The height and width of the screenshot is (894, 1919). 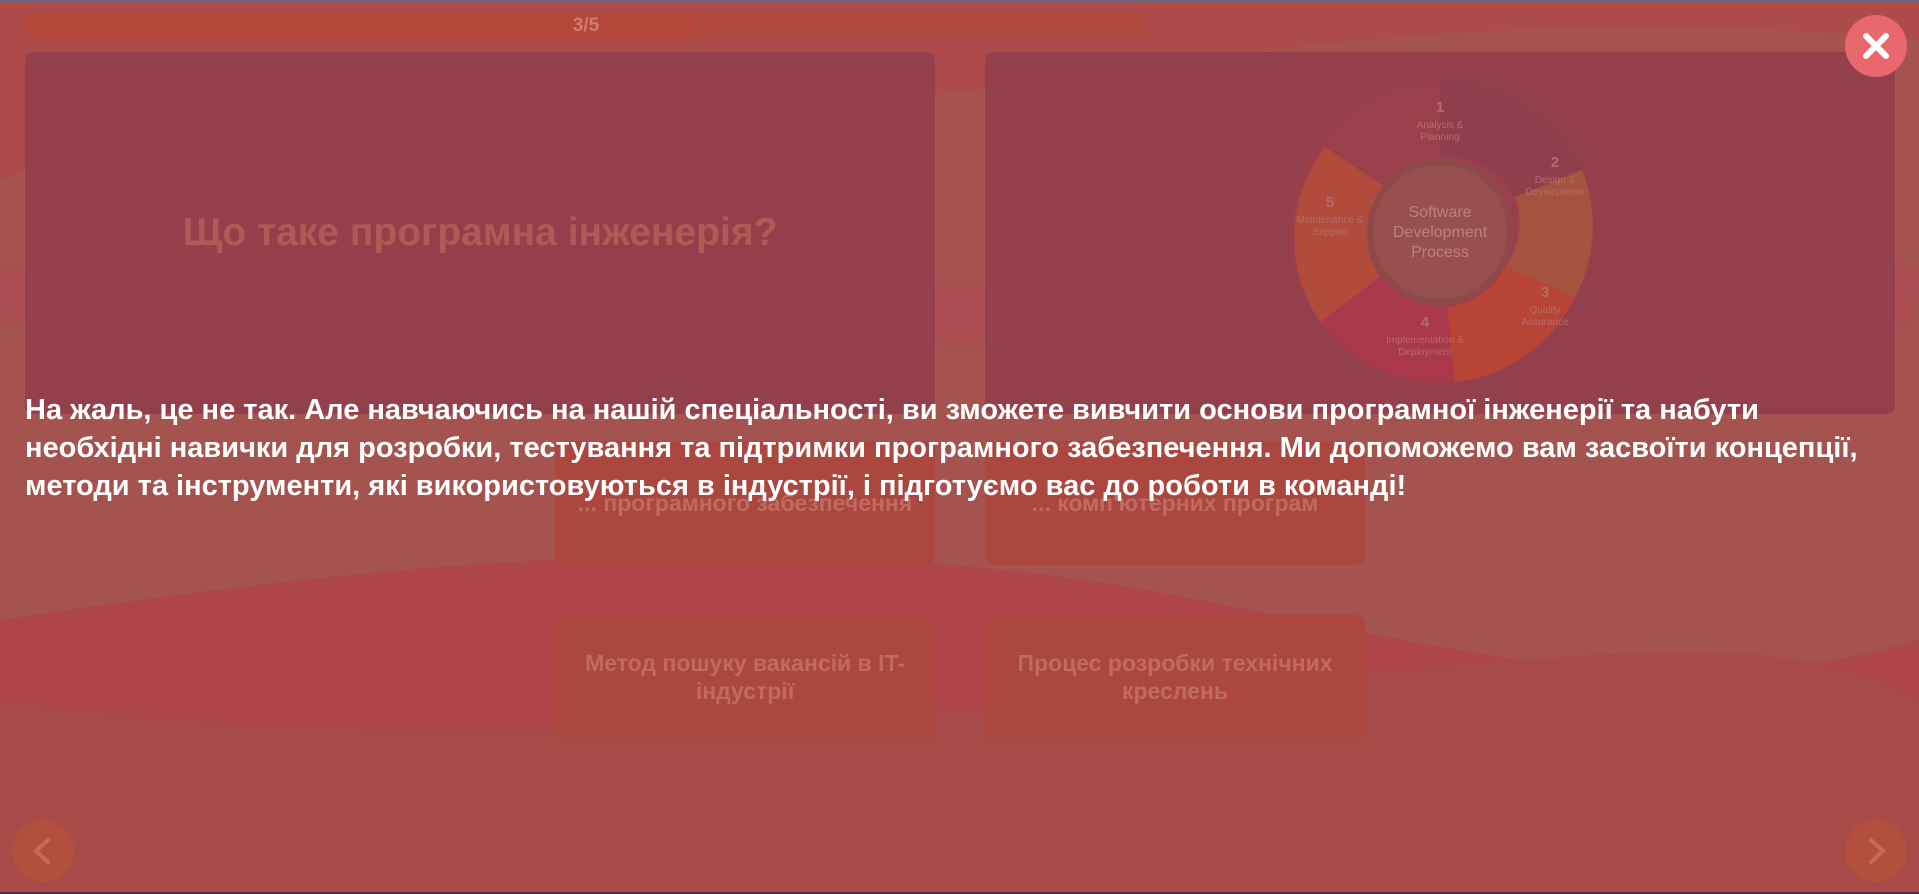 I want to click on close-icon, so click(x=1876, y=46).